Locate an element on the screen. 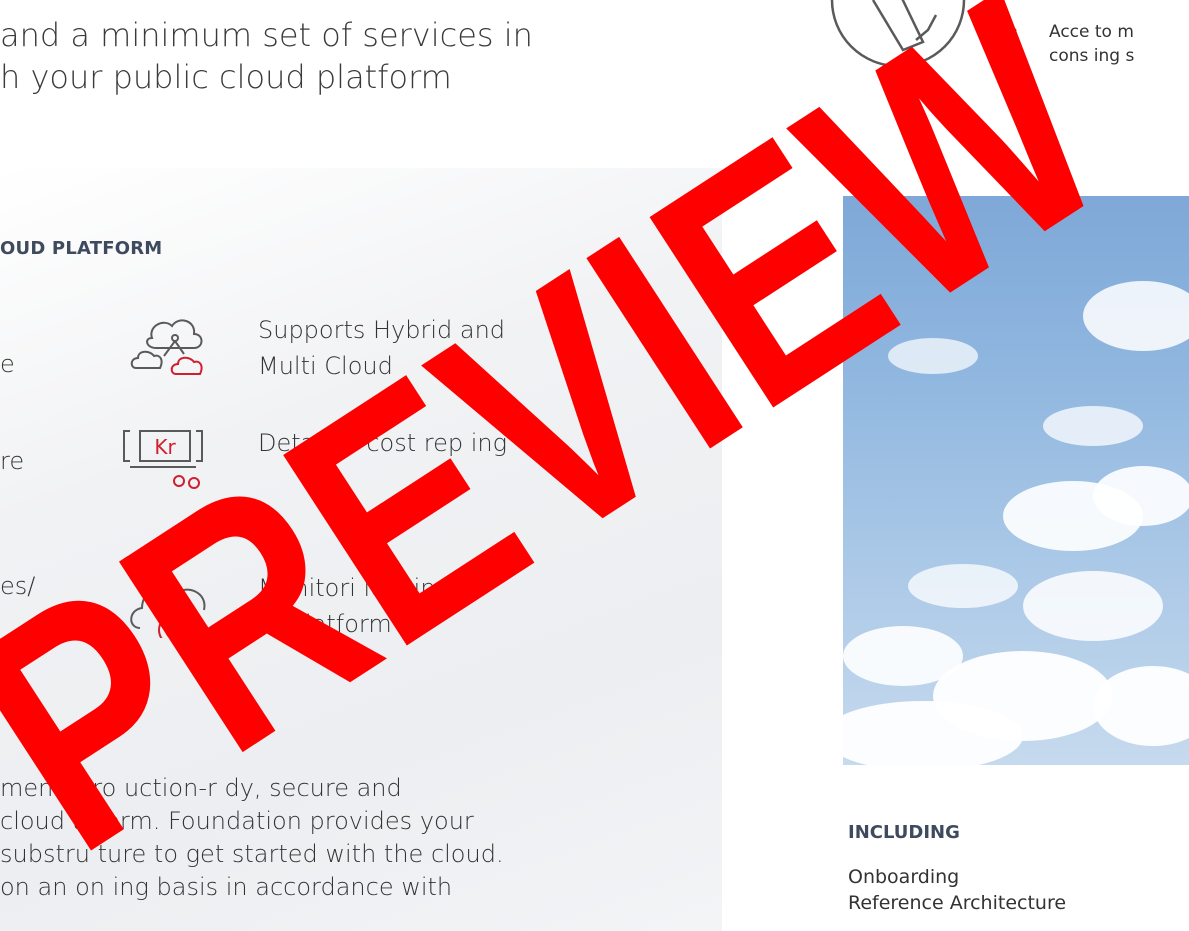 This screenshot has width=1189, height=931. section-title: OUD PLATFORM is located at coordinates (81, 248).